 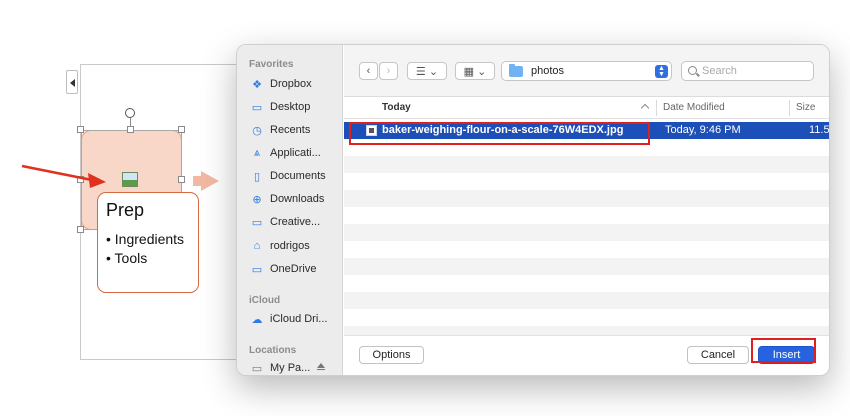 What do you see at coordinates (645, 108) in the screenshot?
I see `sort-ascending-icon` at bounding box center [645, 108].